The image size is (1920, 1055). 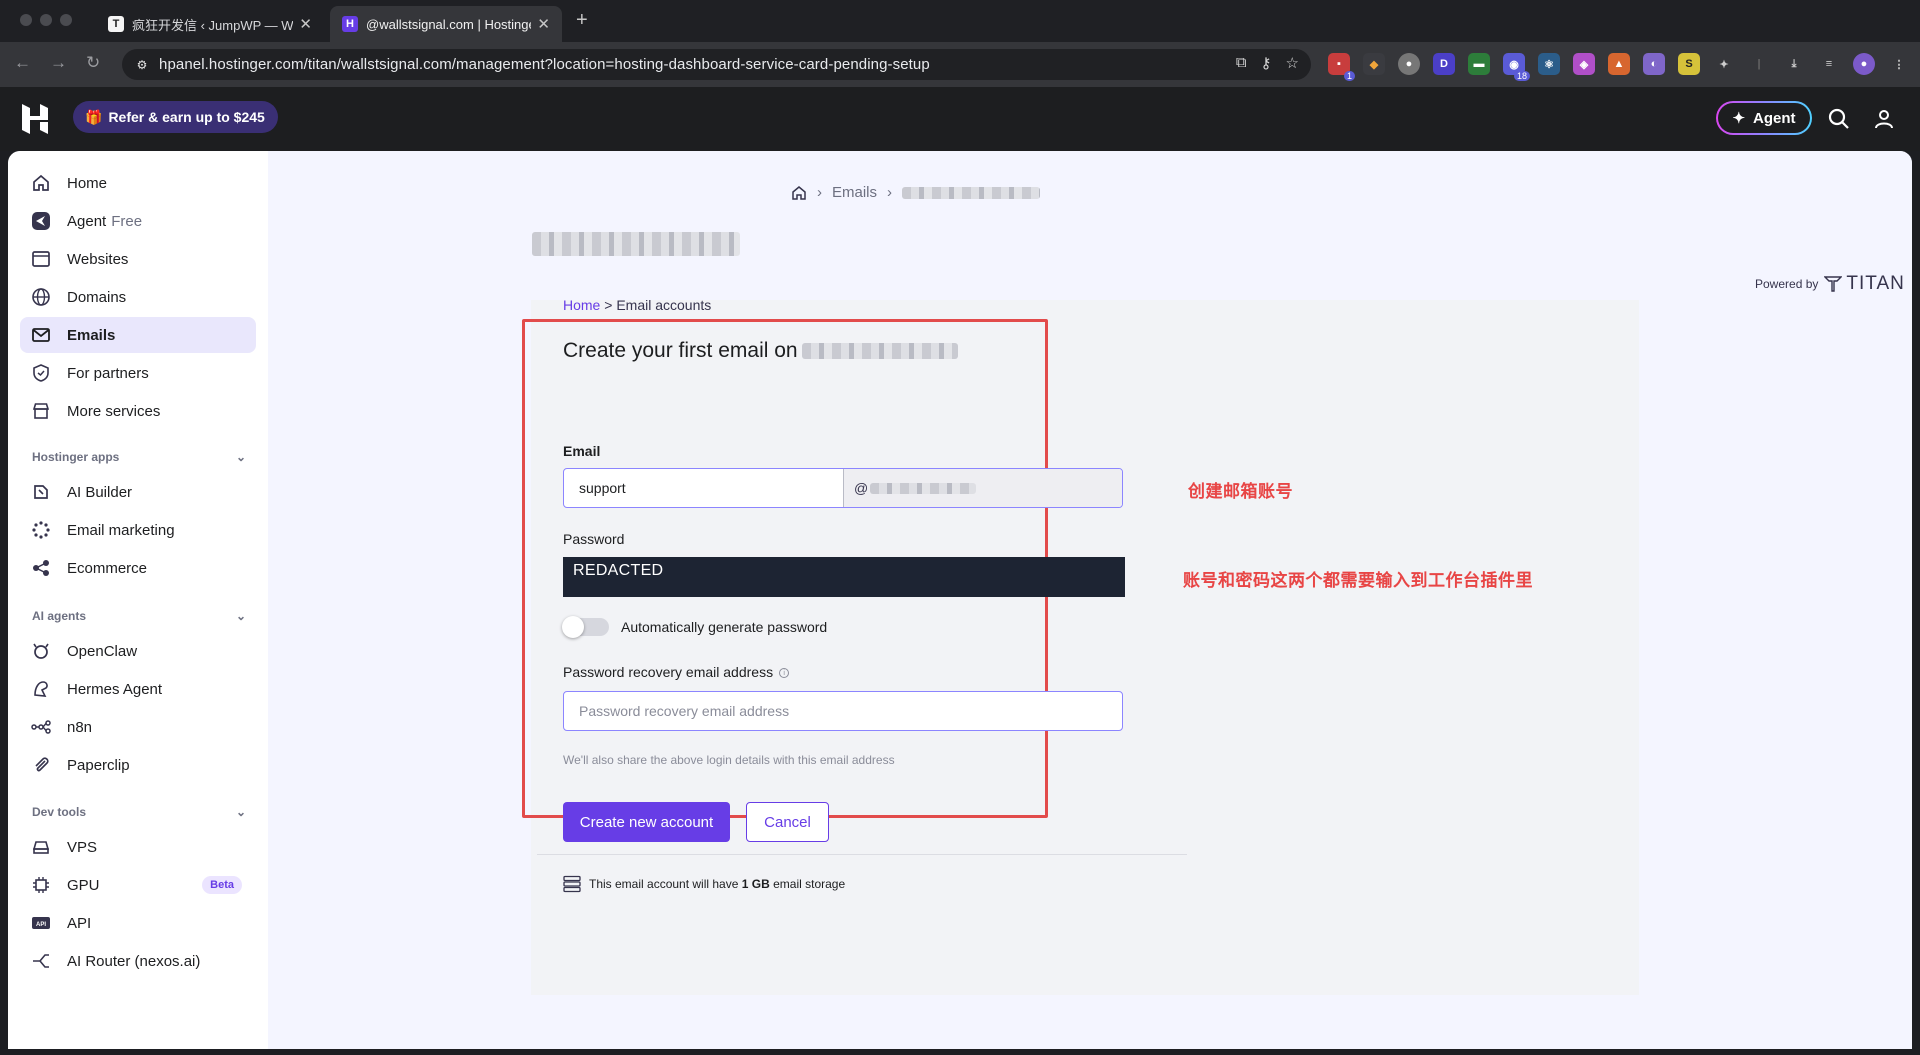 What do you see at coordinates (138, 335) in the screenshot?
I see `sidebar-item-emails: Emails` at bounding box center [138, 335].